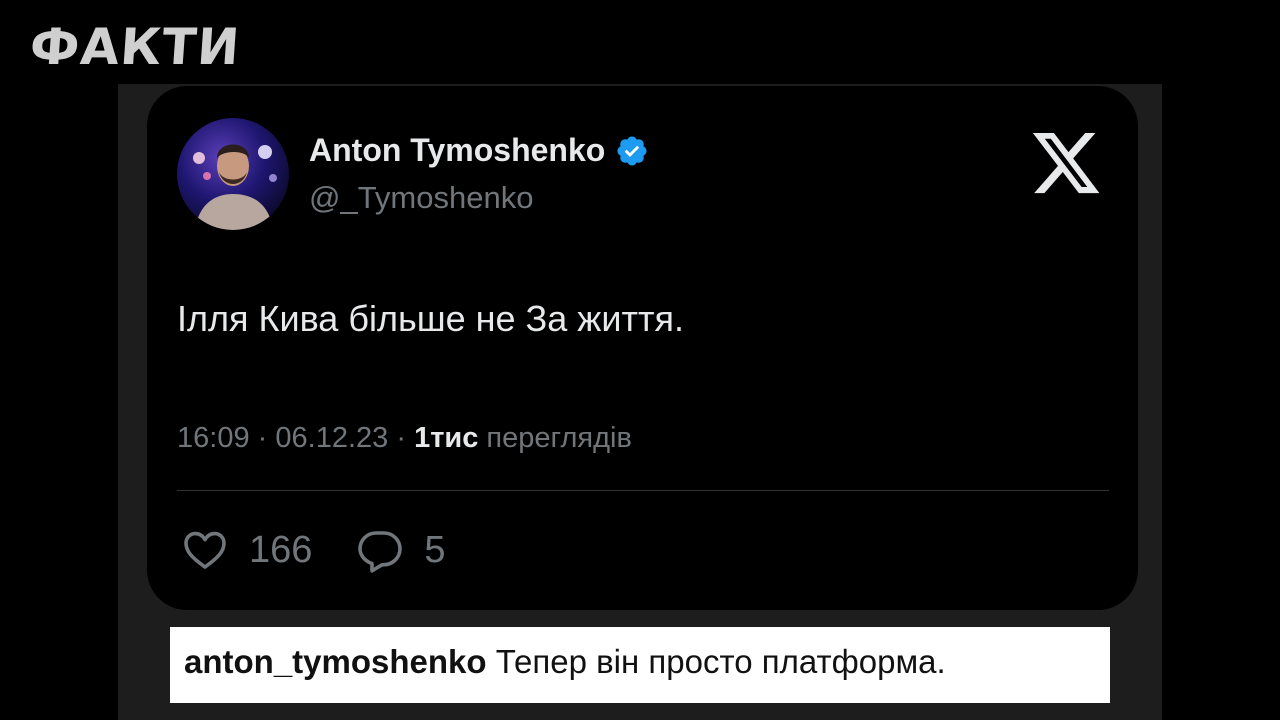 Image resolution: width=1280 pixels, height=720 pixels. I want to click on tweet-time: 16:09, so click(213, 438).